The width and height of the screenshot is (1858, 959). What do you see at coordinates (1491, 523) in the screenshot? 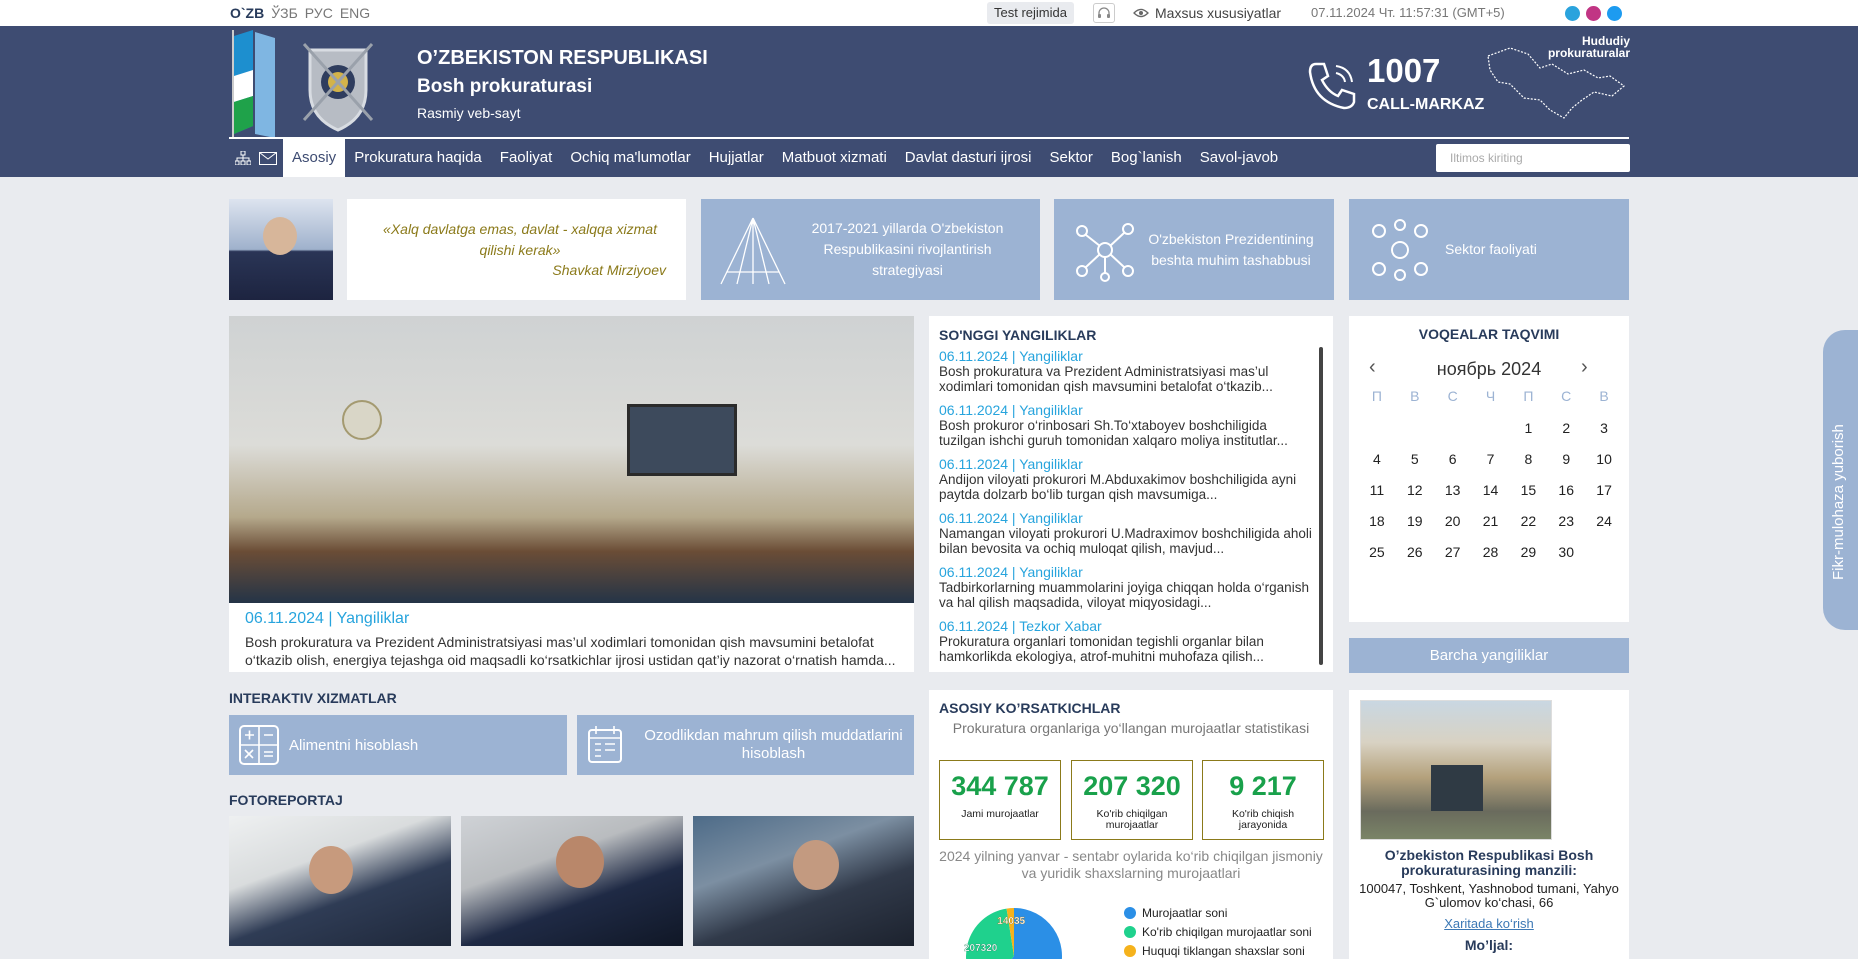
I see `calendar-day: 21` at bounding box center [1491, 523].